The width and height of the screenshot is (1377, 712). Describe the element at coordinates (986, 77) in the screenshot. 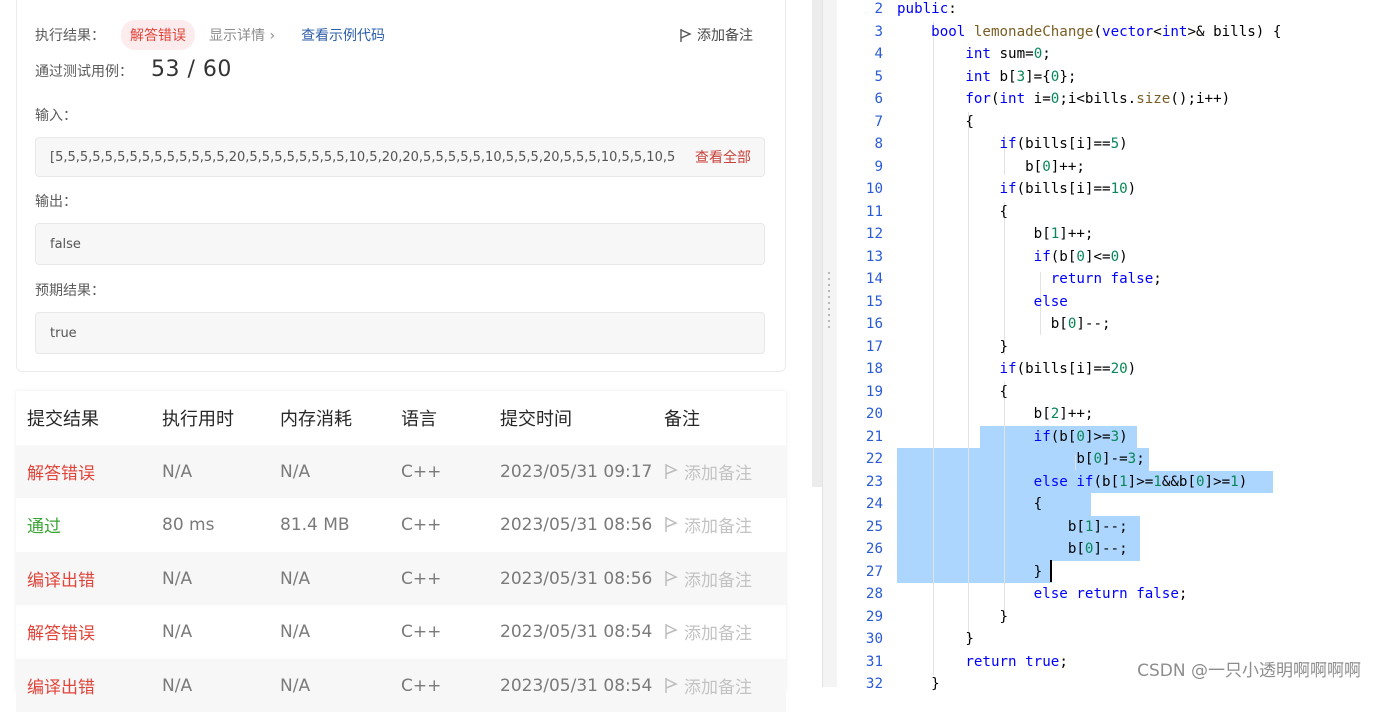

I see `code-line: int b[3]={0};` at that location.